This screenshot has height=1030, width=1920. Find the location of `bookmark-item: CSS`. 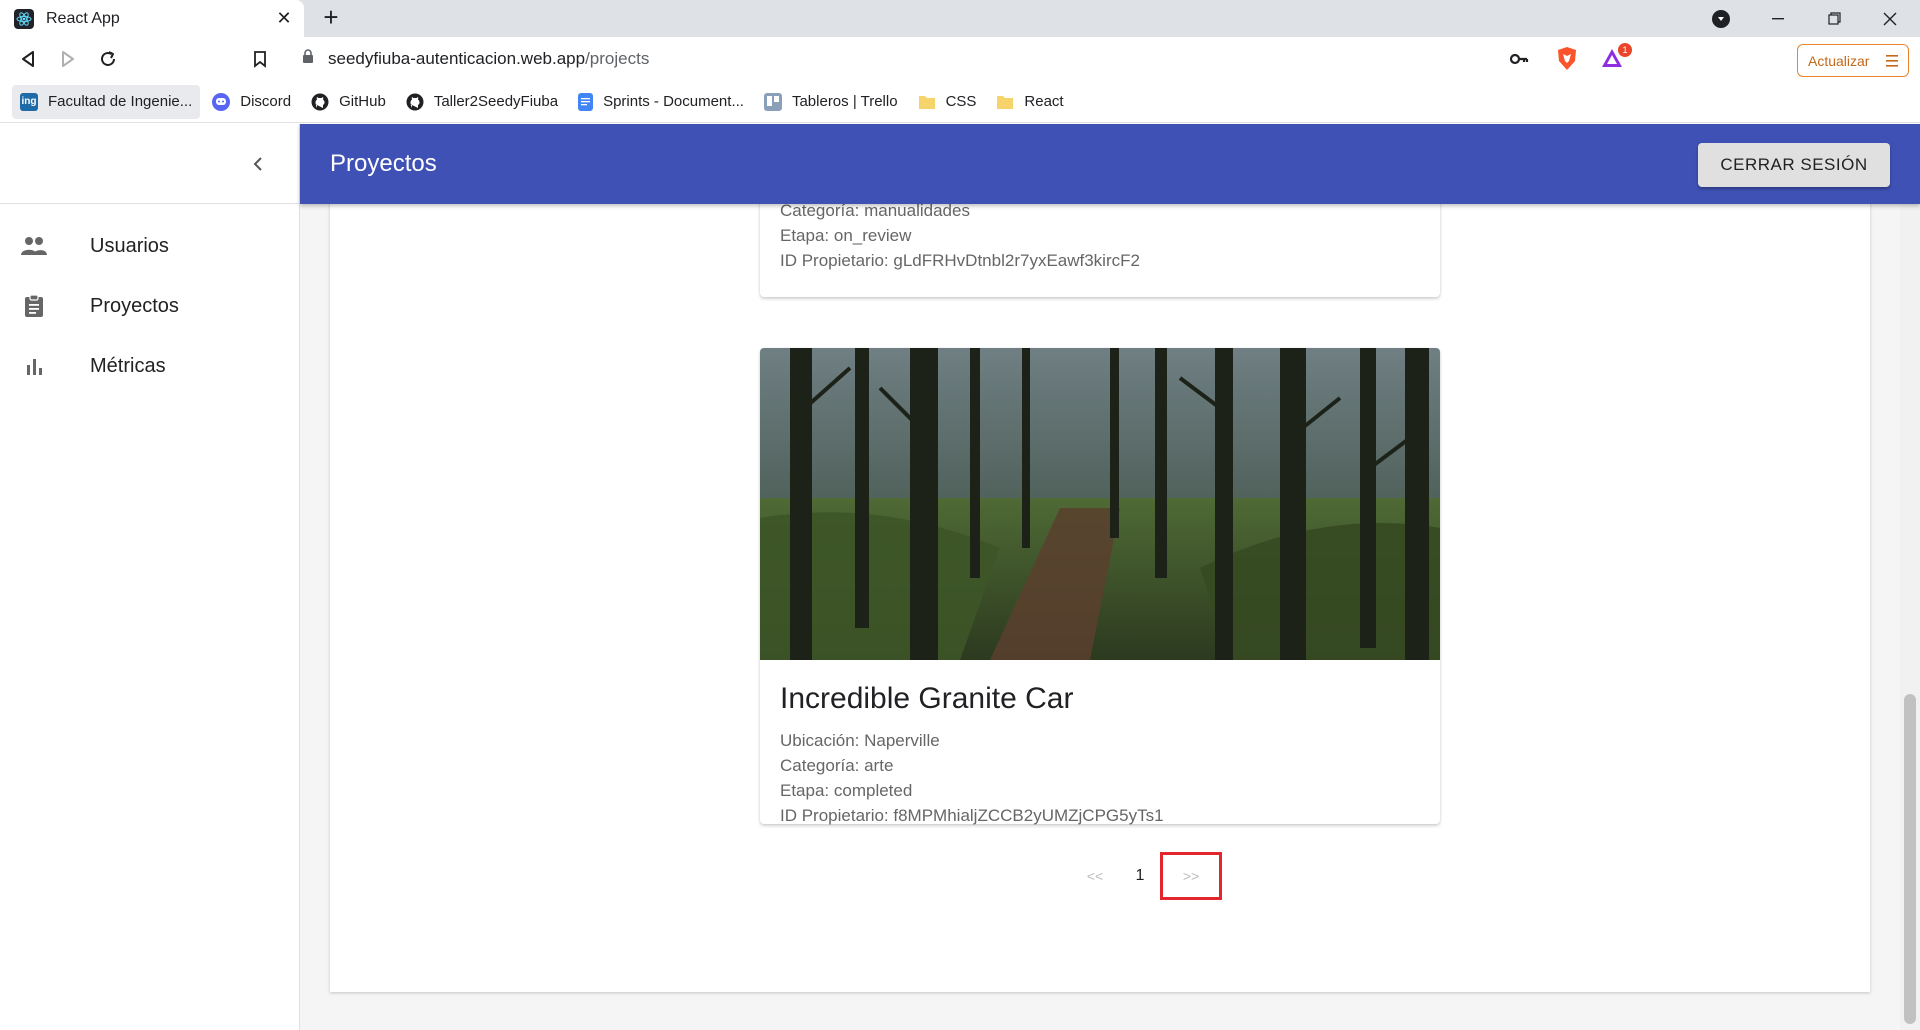

bookmark-item: CSS is located at coordinates (947, 102).